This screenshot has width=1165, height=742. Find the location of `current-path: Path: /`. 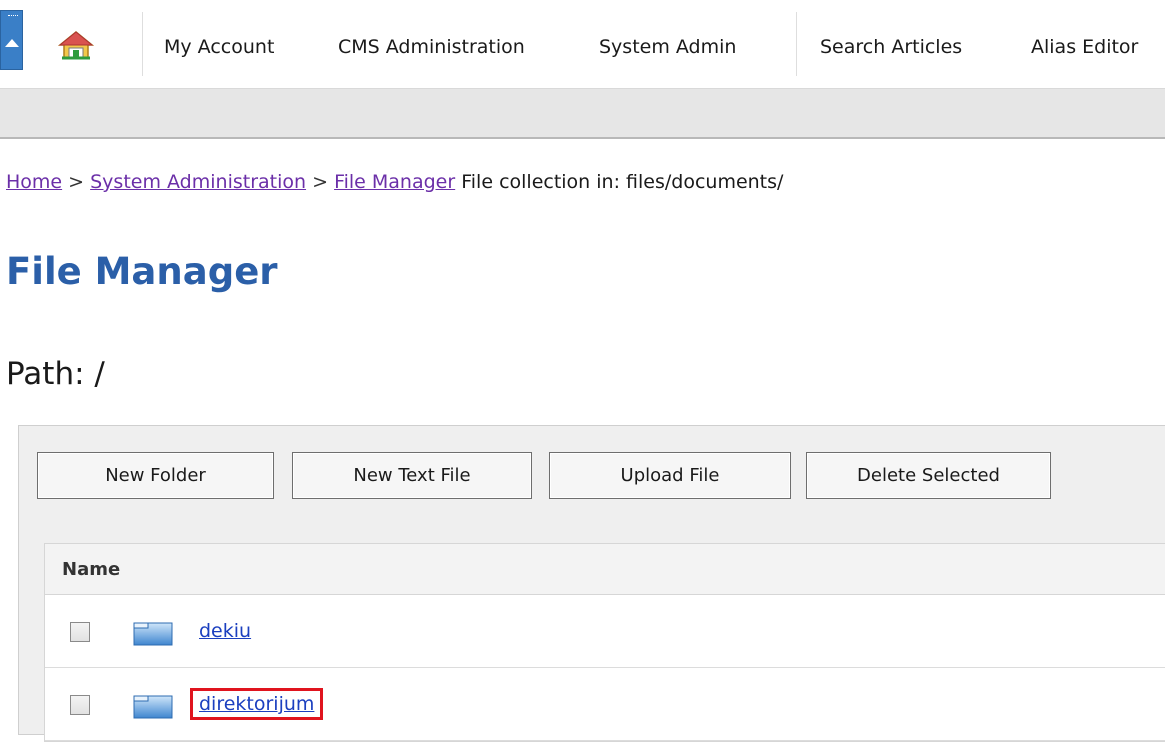

current-path: Path: / is located at coordinates (55, 374).